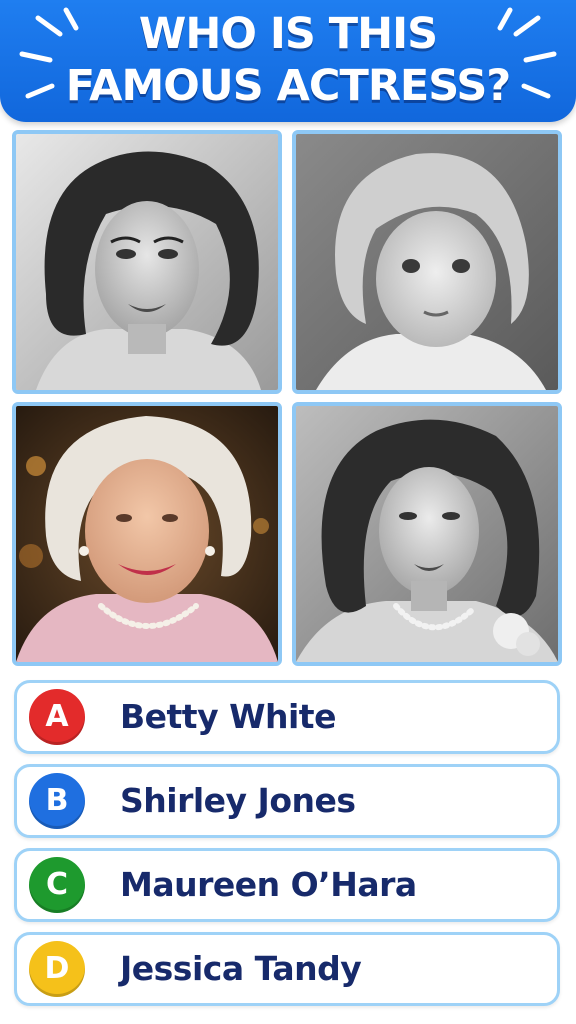 Image resolution: width=576 pixels, height=1024 pixels. What do you see at coordinates (241, 968) in the screenshot?
I see `option-d-label: Jessica Tandy` at bounding box center [241, 968].